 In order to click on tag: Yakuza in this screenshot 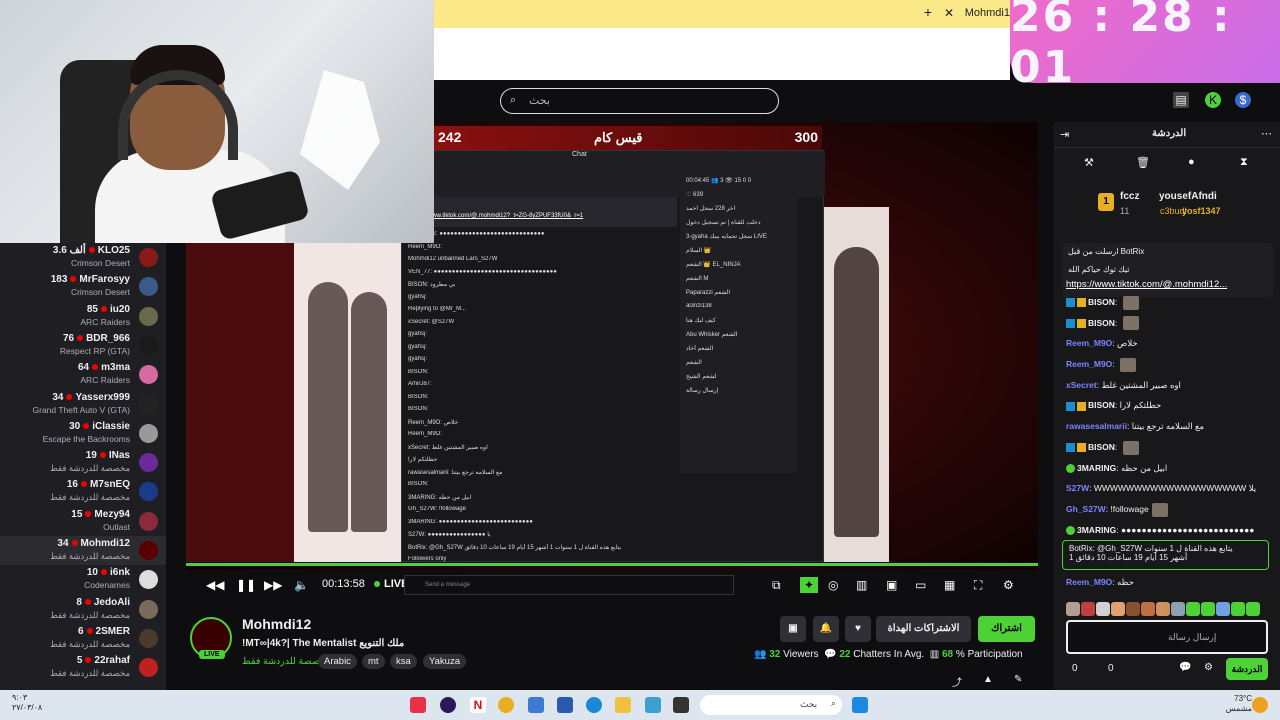, I will do `click(444, 661)`.